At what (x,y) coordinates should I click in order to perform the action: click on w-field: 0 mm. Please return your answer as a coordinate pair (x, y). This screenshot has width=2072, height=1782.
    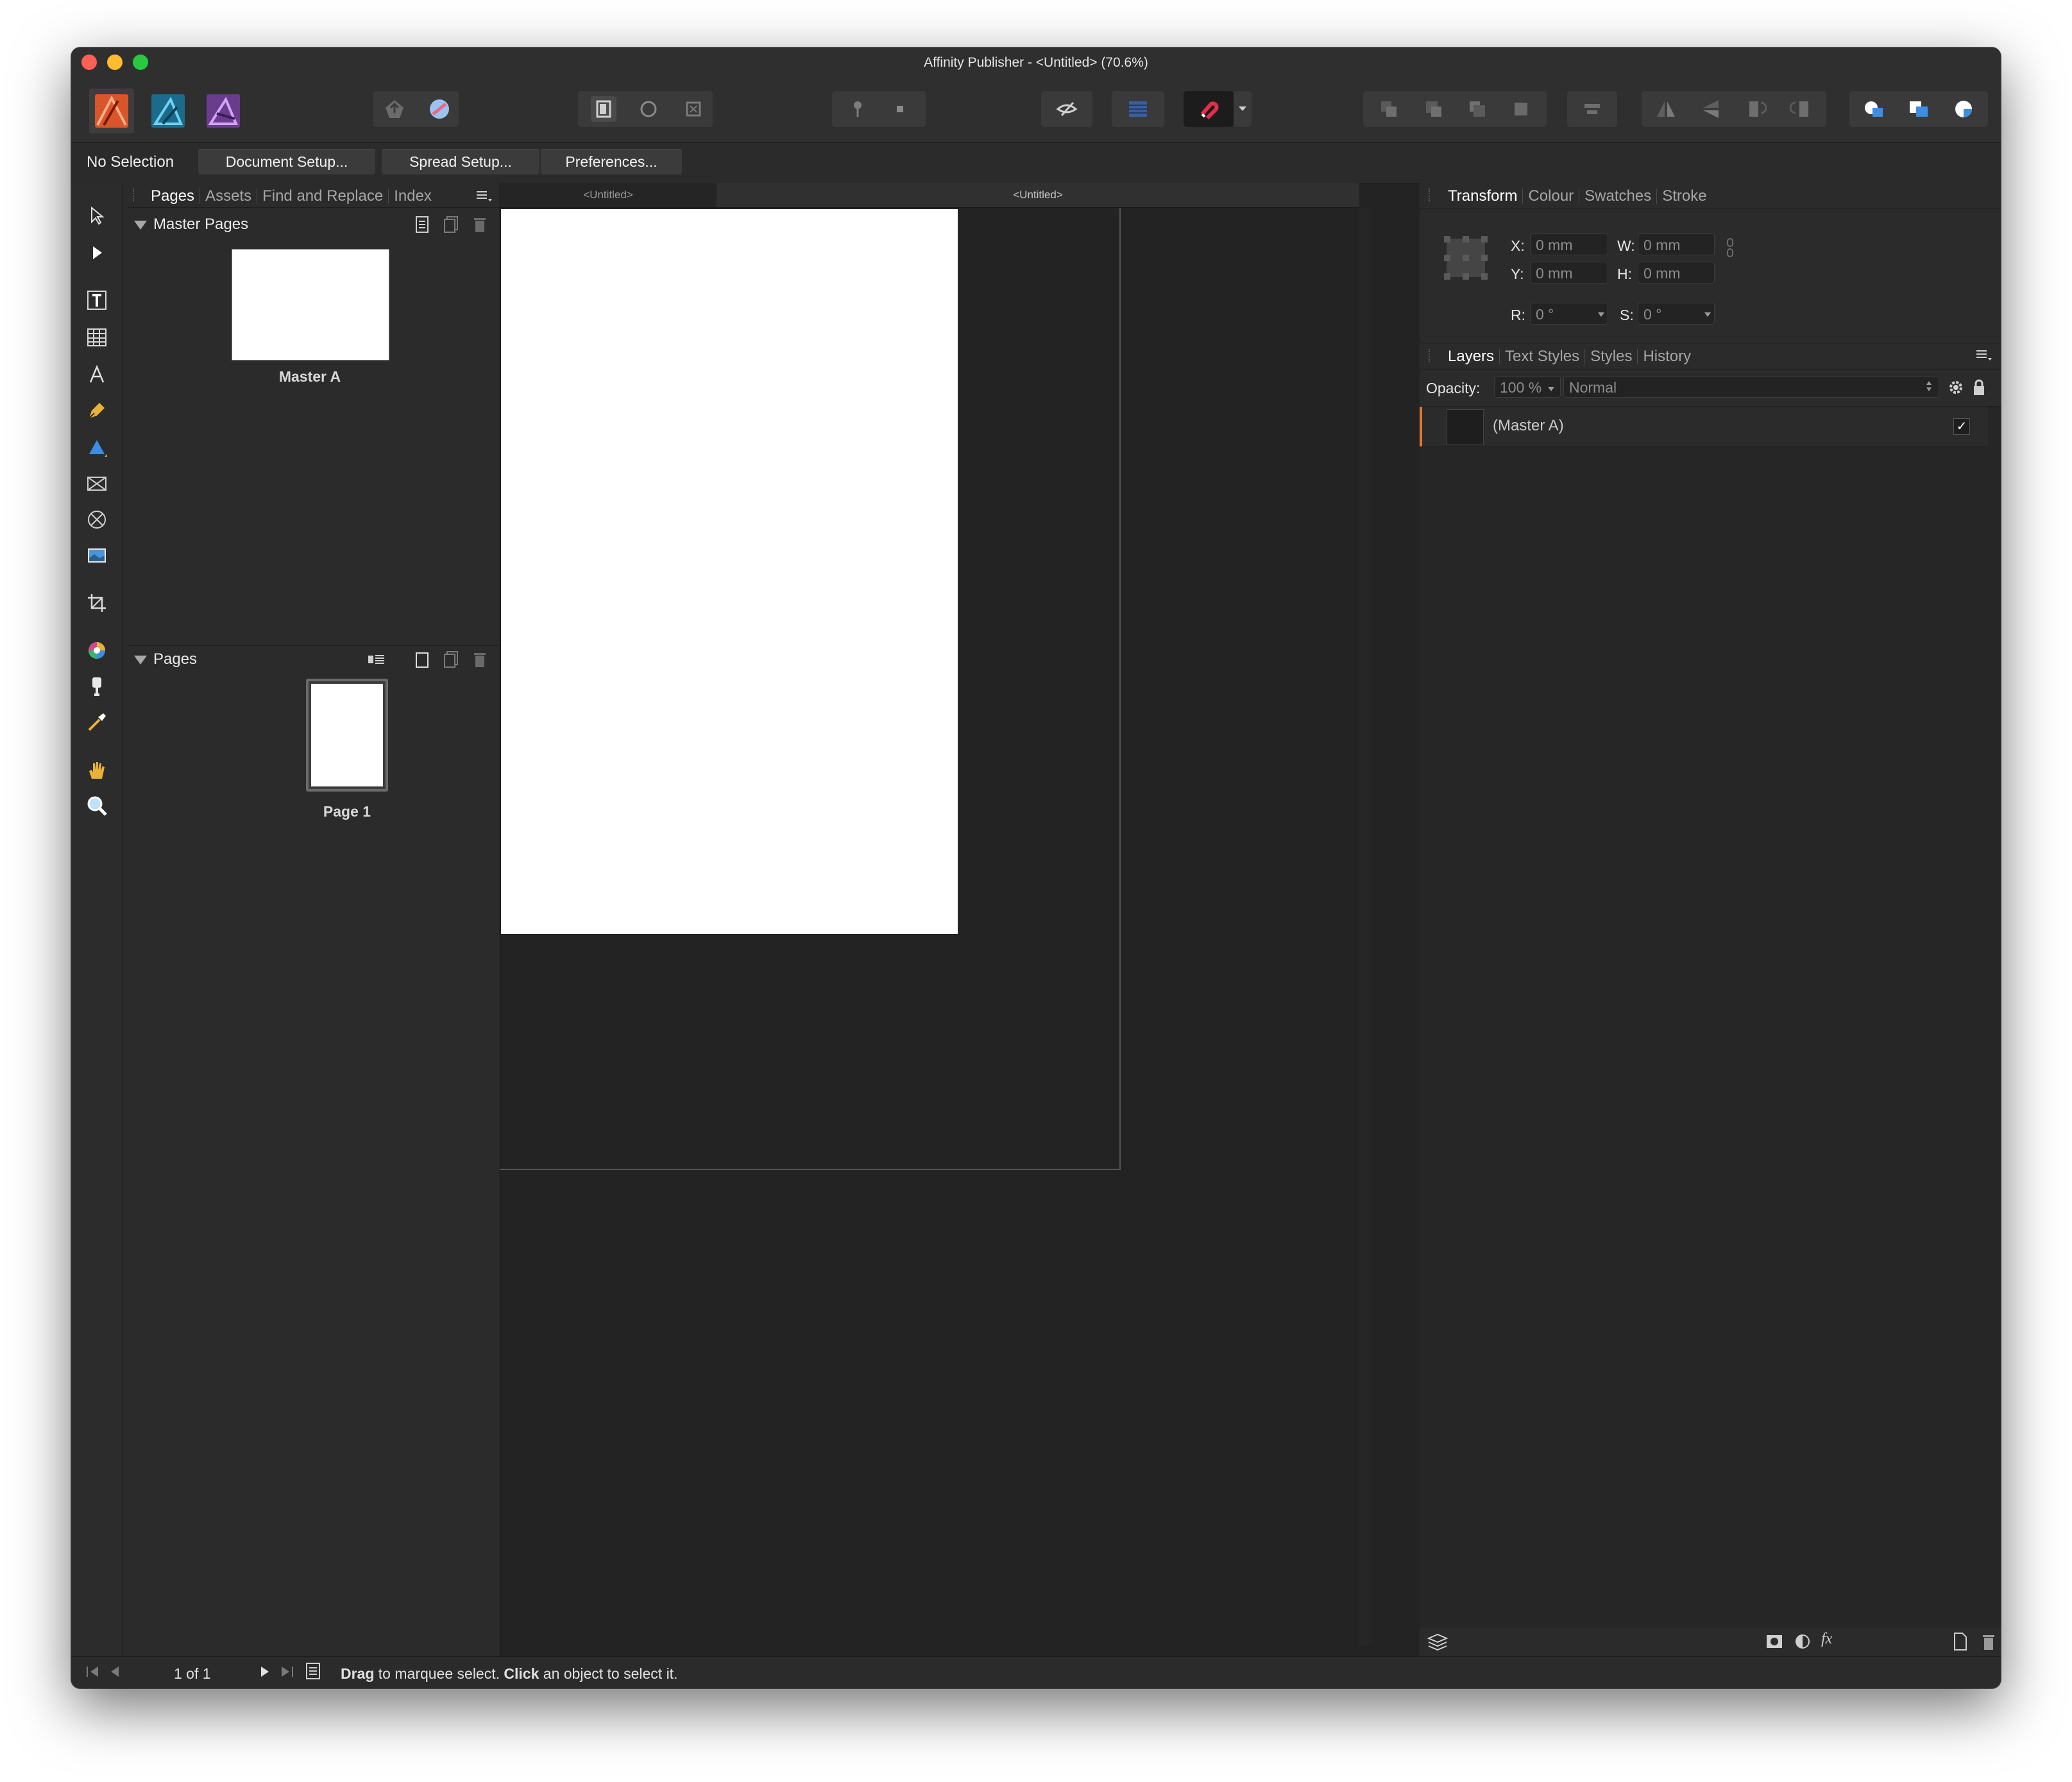
    Looking at the image, I should click on (1677, 244).